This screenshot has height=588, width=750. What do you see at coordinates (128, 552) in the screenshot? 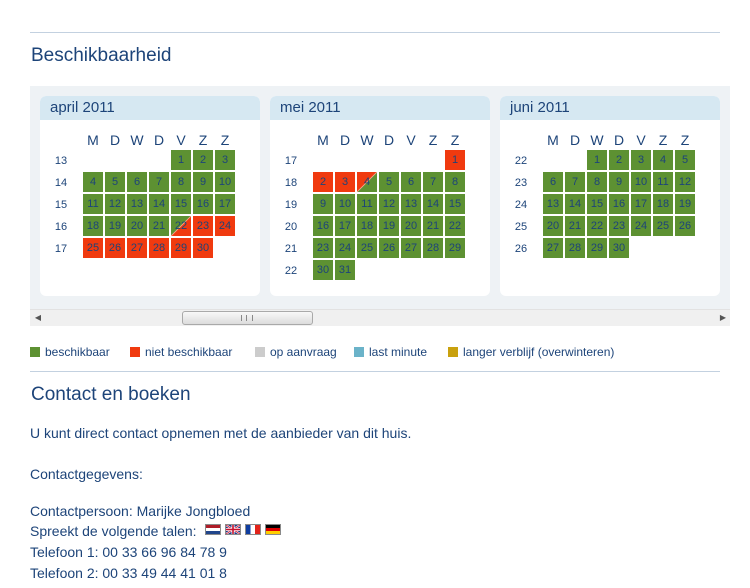
I see `phone-1: Telefoon 1: 00 33 66 96 84 78 9` at bounding box center [128, 552].